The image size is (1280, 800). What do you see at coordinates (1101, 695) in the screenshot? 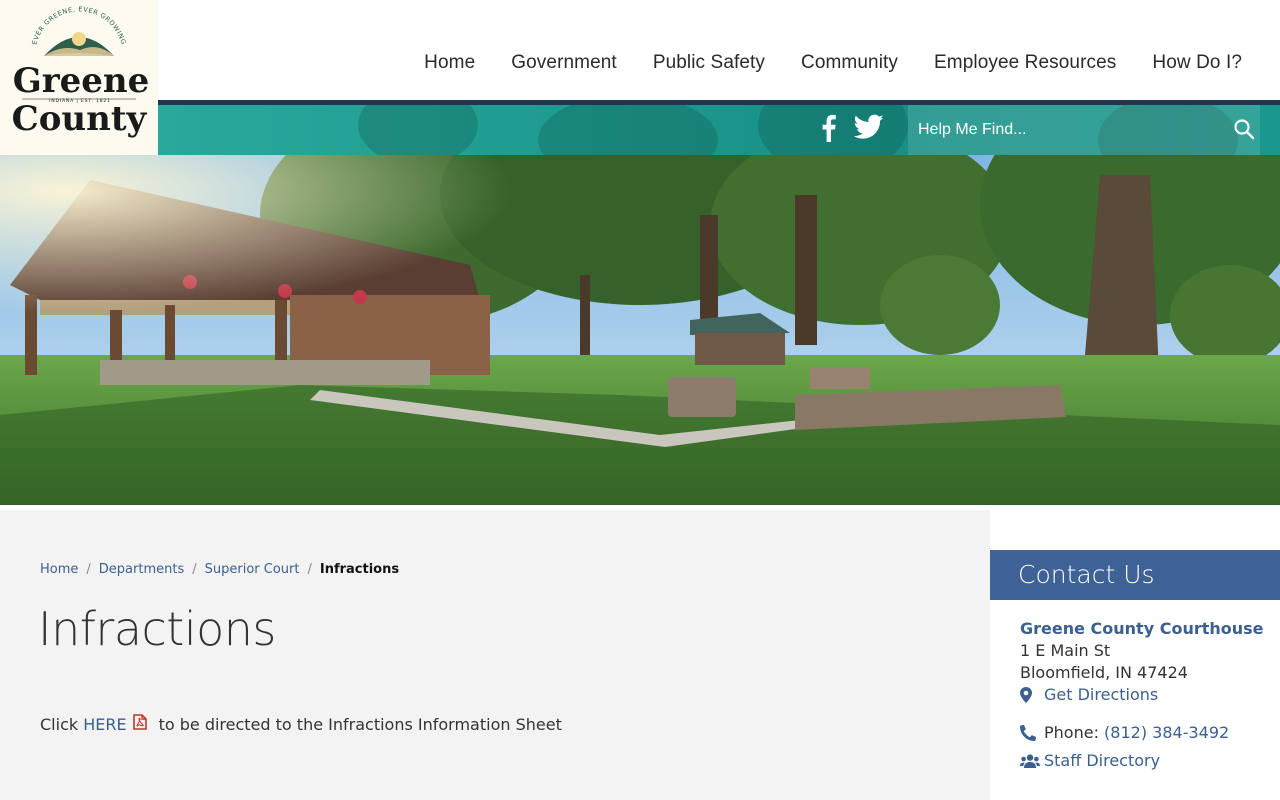
I see `get-directions-link: Get Directions` at bounding box center [1101, 695].